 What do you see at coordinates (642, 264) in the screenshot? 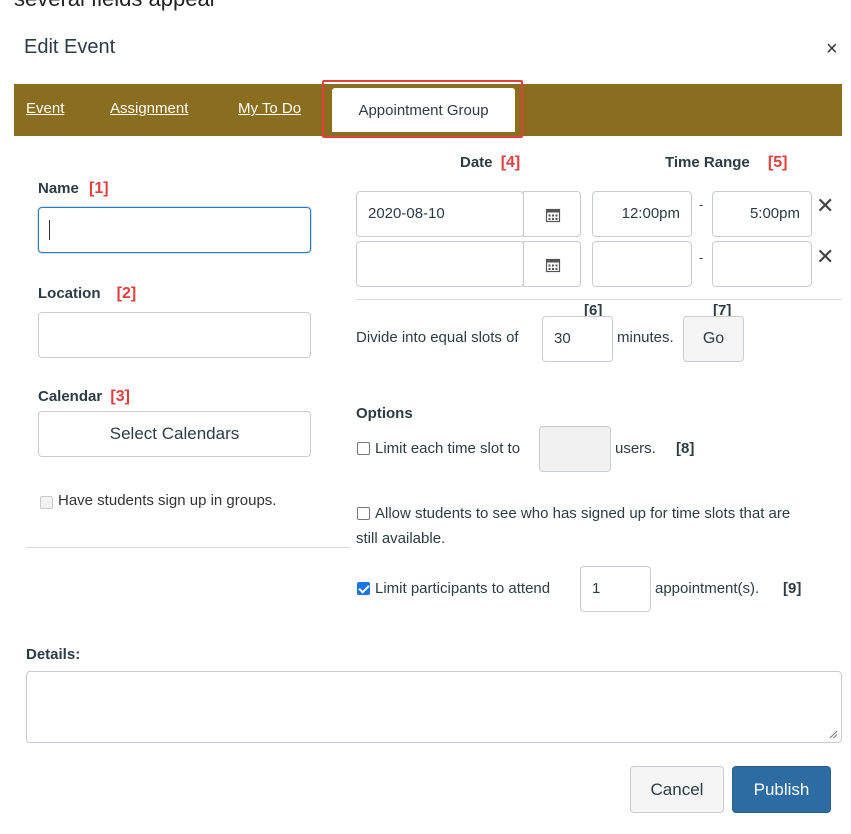
I see `start-time-input` at bounding box center [642, 264].